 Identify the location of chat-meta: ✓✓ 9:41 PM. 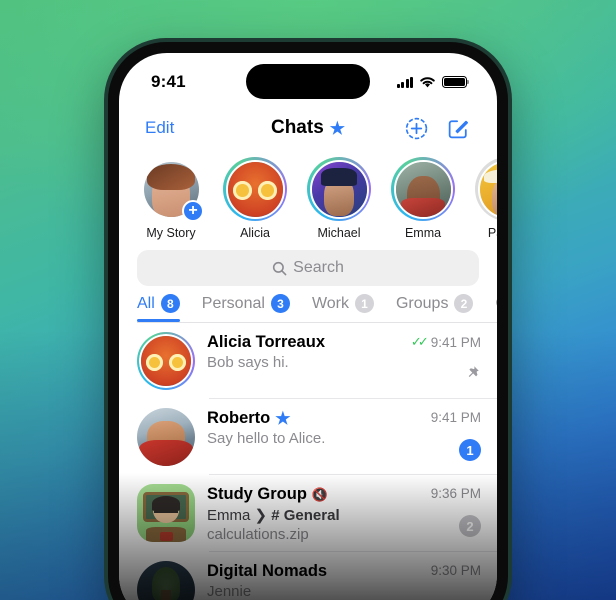
(446, 356).